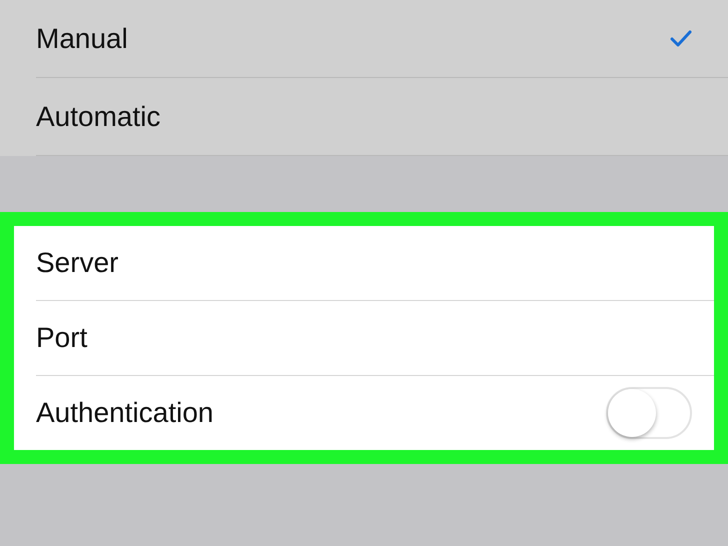 This screenshot has height=546, width=728. I want to click on option-row: Manual, so click(382, 39).